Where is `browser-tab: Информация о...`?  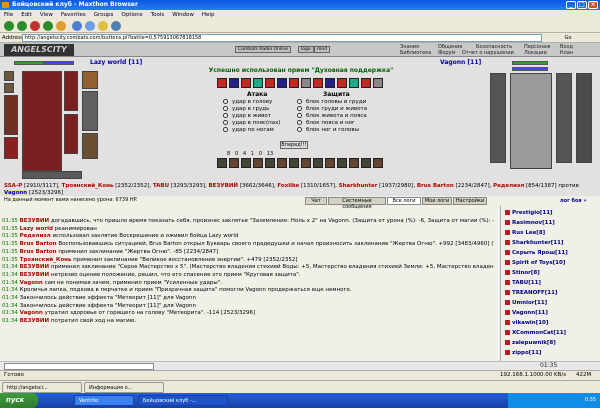
browser-tab: Информация о... is located at coordinates (124, 387).